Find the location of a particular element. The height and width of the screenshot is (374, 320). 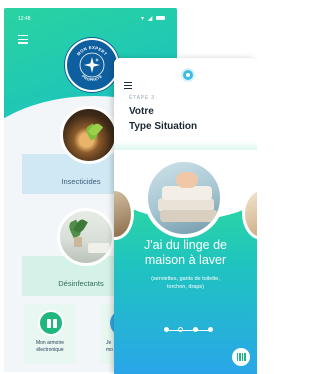

living-room-plant-photo is located at coordinates (86, 237).